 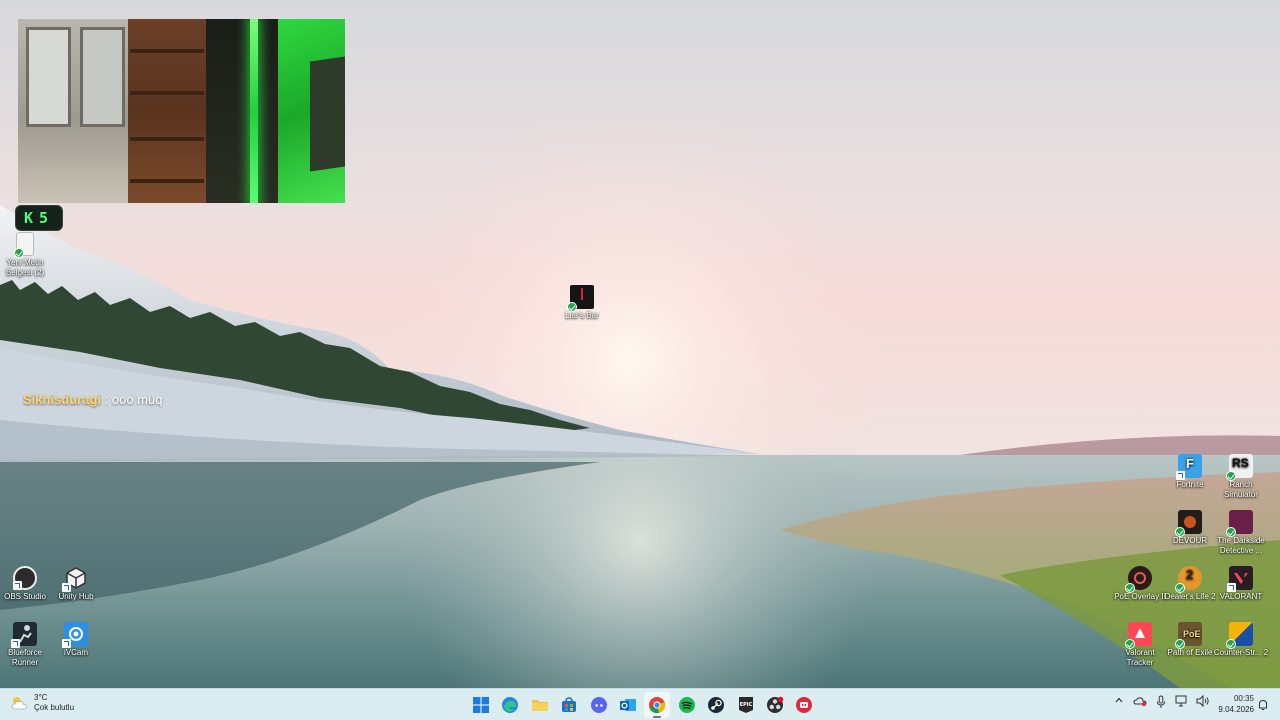 I want to click on desktop-icon-label: Liar's Bar, so click(x=582, y=315).